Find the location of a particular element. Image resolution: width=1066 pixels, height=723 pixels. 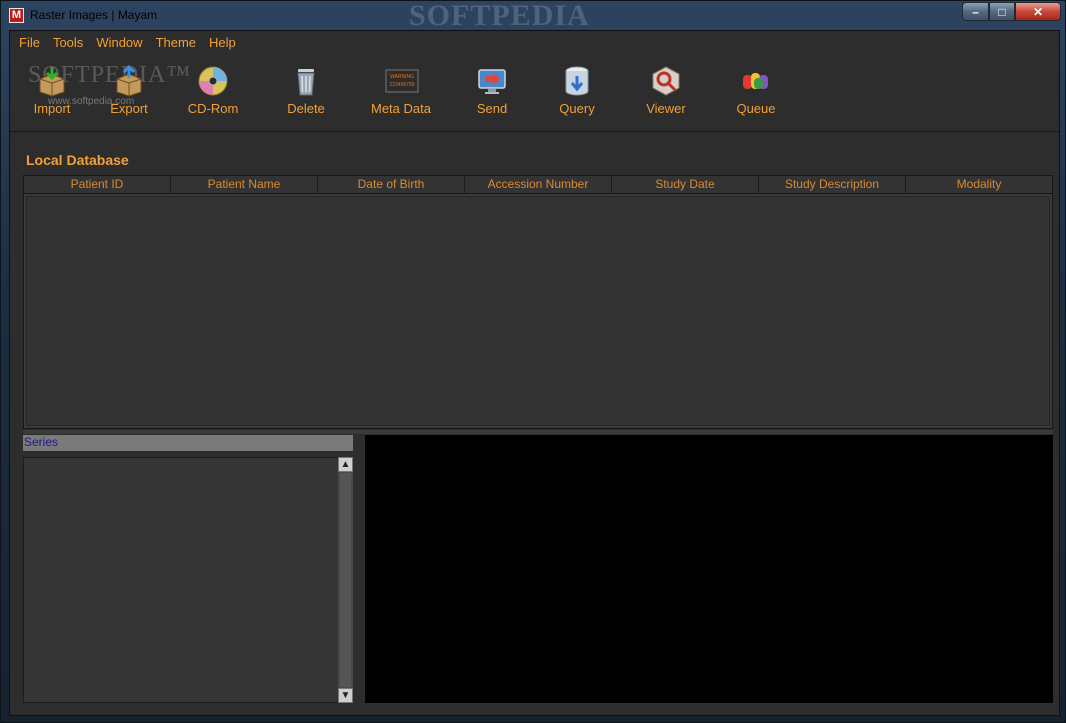

viewer-label: Viewer is located at coordinates (666, 108).